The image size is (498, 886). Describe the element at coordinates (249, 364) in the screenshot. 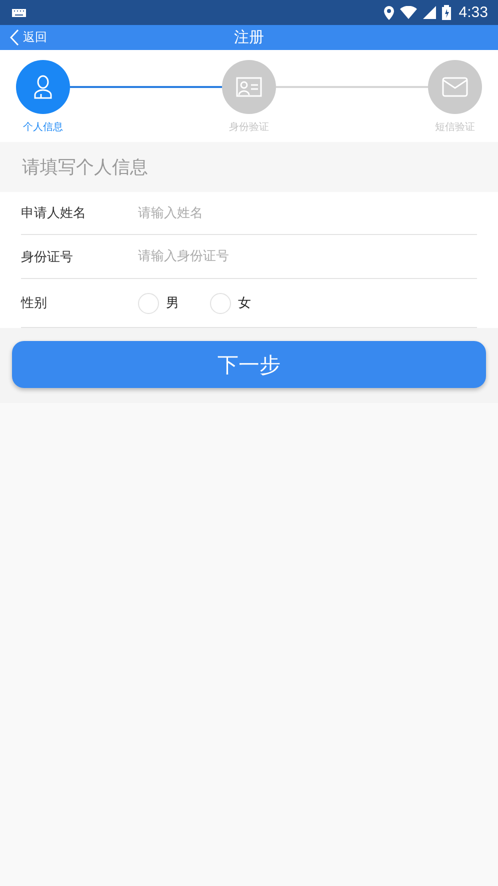

I see `next-button: 下一步` at that location.